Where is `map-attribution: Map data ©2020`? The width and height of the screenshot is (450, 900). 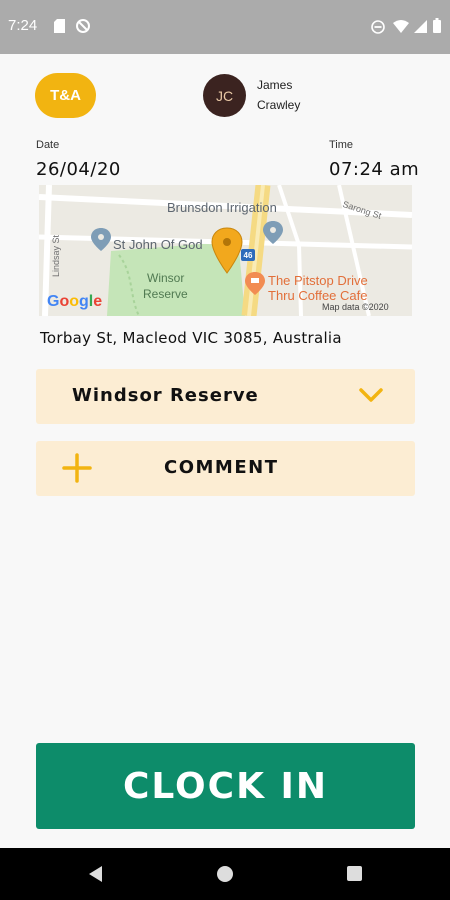 map-attribution: Map data ©2020 is located at coordinates (355, 307).